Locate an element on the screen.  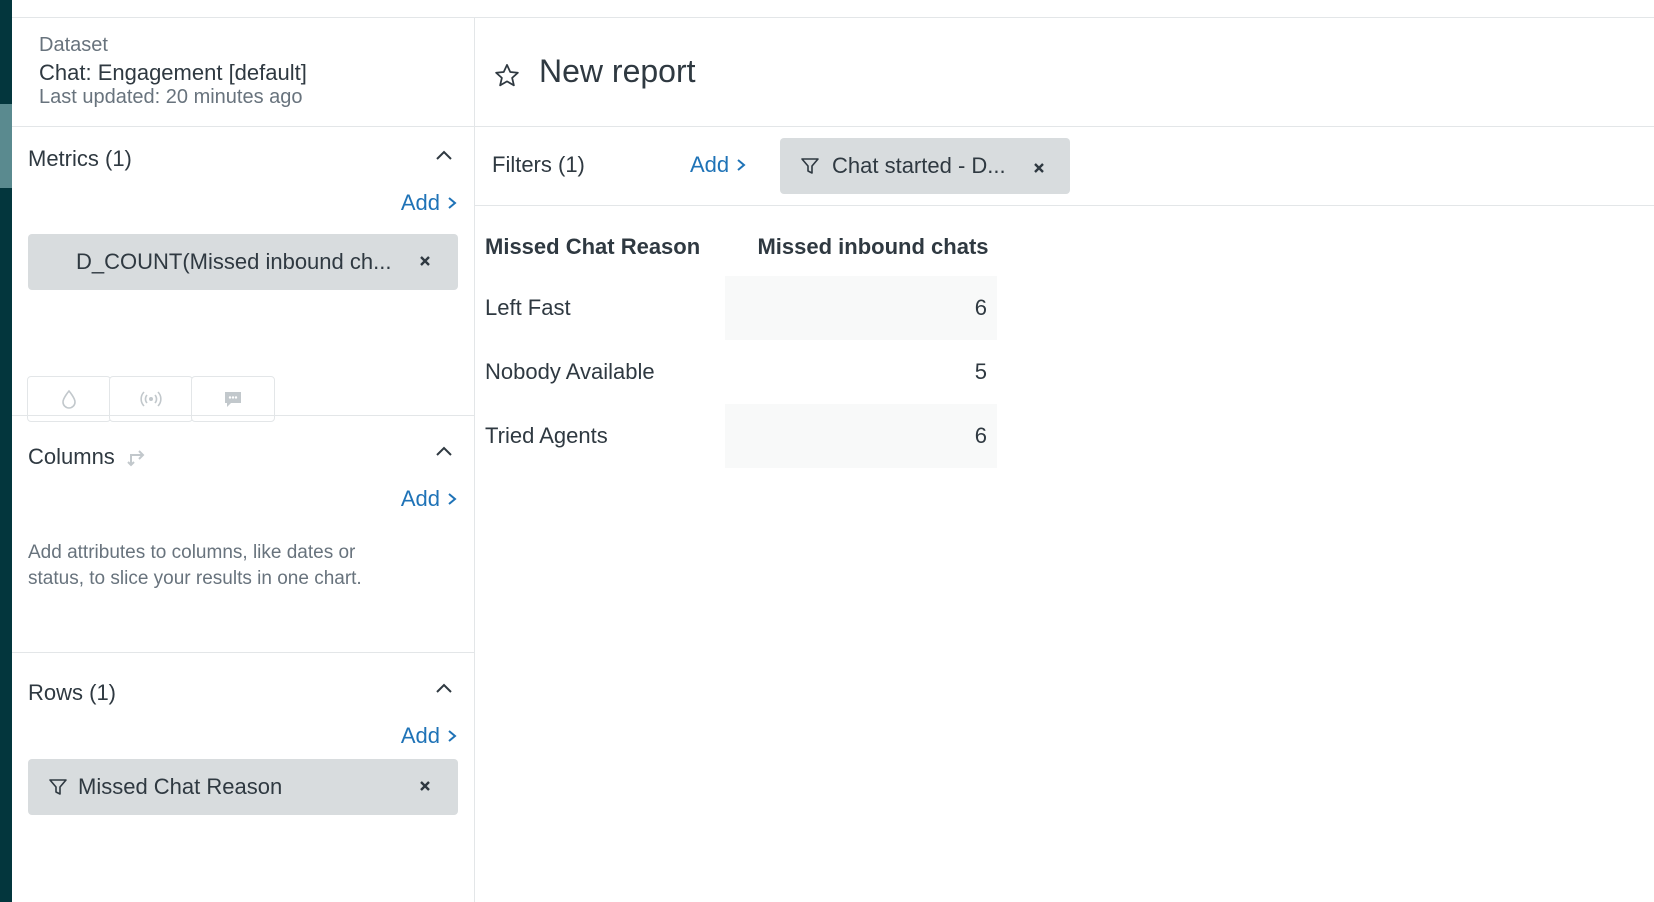
remove-row-icon is located at coordinates (425, 786).